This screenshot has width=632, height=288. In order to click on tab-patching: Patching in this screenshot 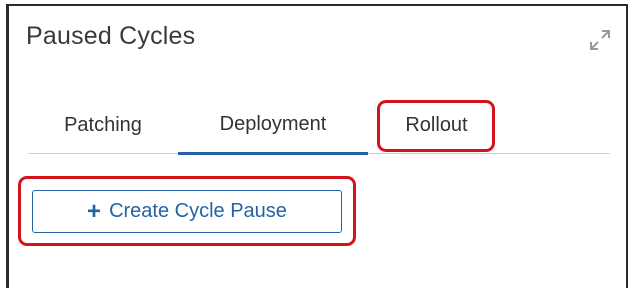, I will do `click(103, 125)`.